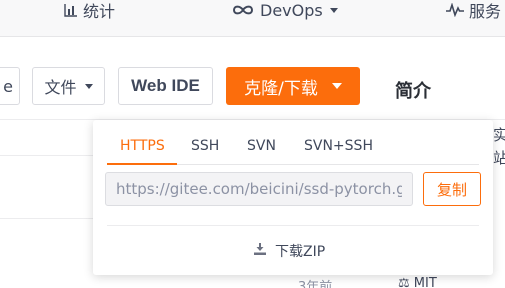 The width and height of the screenshot is (505, 288). What do you see at coordinates (293, 146) in the screenshot?
I see `protocol-tabs: HTTPS SSH SVN SVN+SSH` at bounding box center [293, 146].